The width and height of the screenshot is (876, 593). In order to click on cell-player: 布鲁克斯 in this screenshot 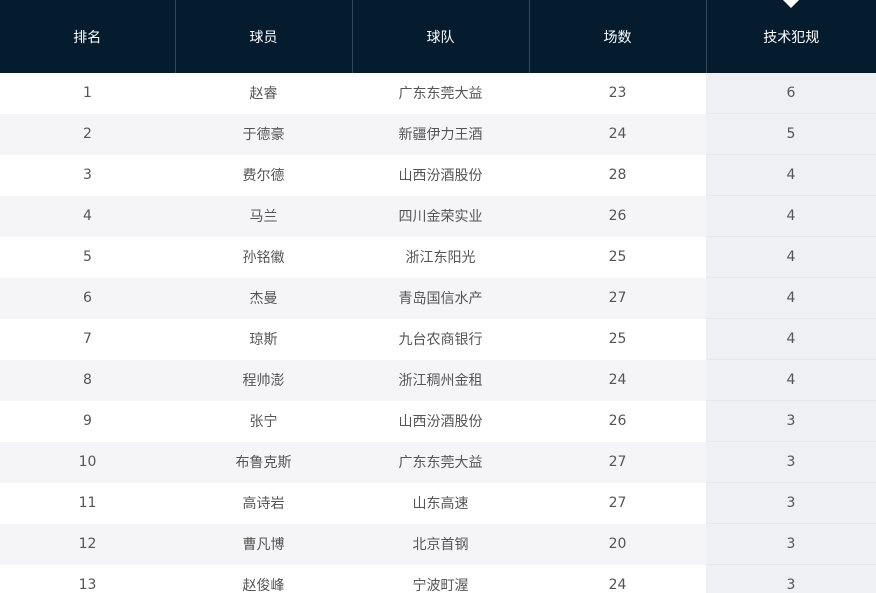, I will do `click(263, 462)`.